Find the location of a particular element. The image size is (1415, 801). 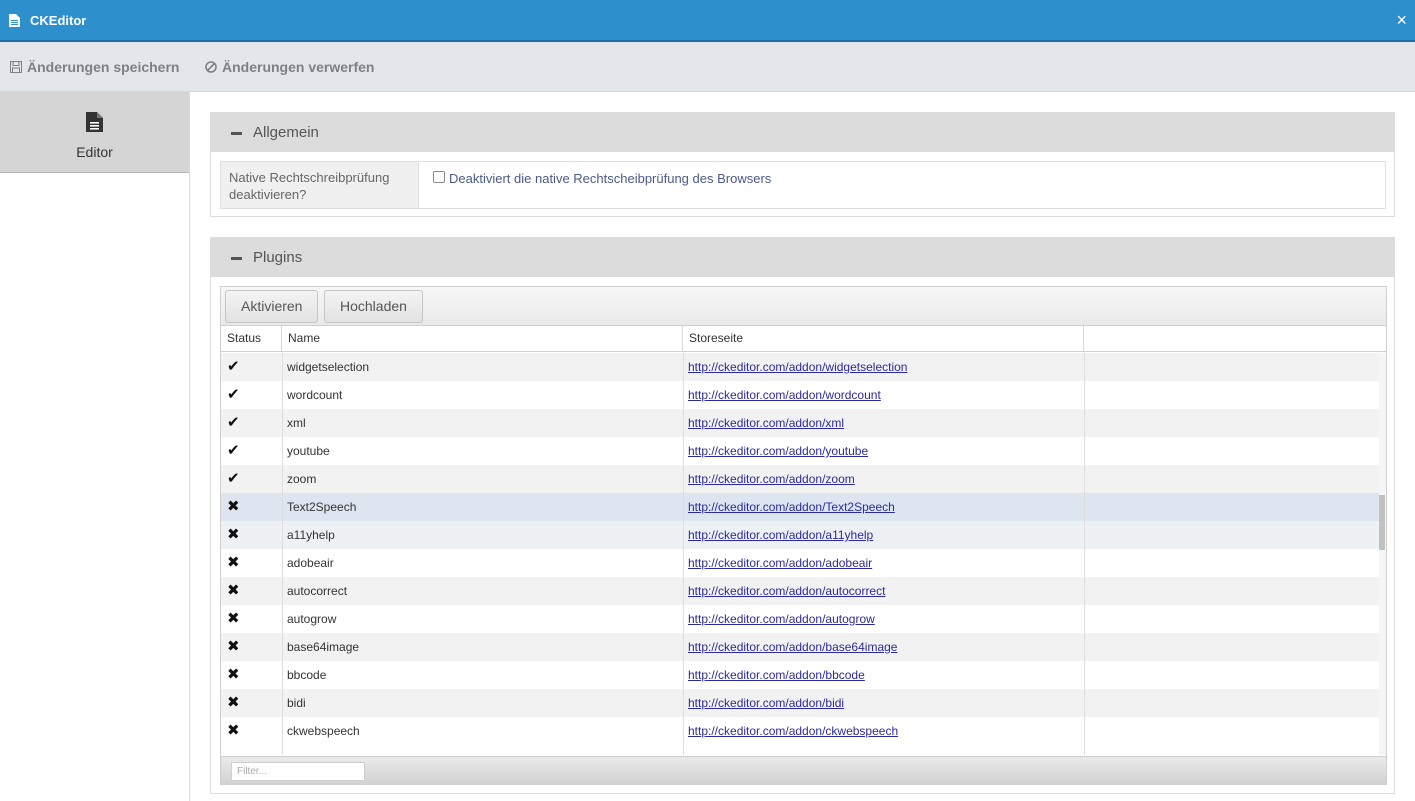

save-changes-button: Änderungen speichern is located at coordinates (94, 67).